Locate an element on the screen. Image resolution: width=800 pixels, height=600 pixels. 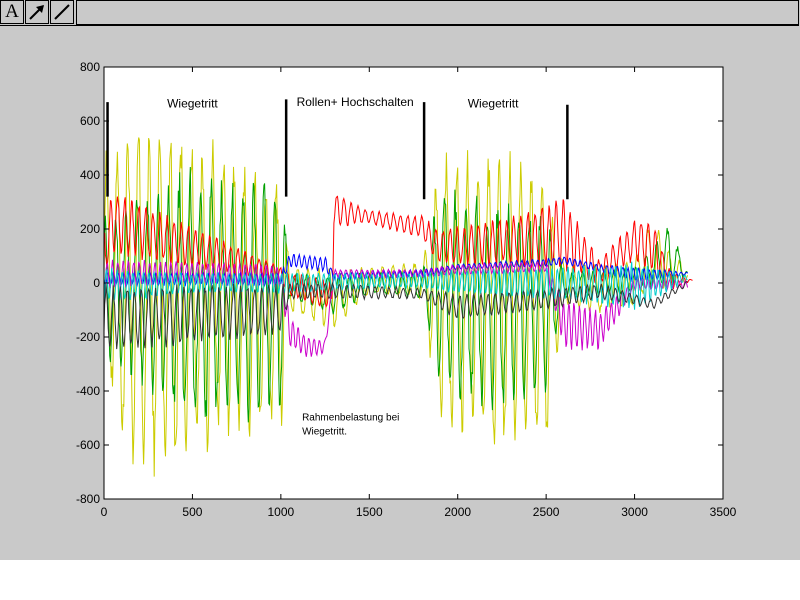
y-tick-label: 200 is located at coordinates (90, 229).